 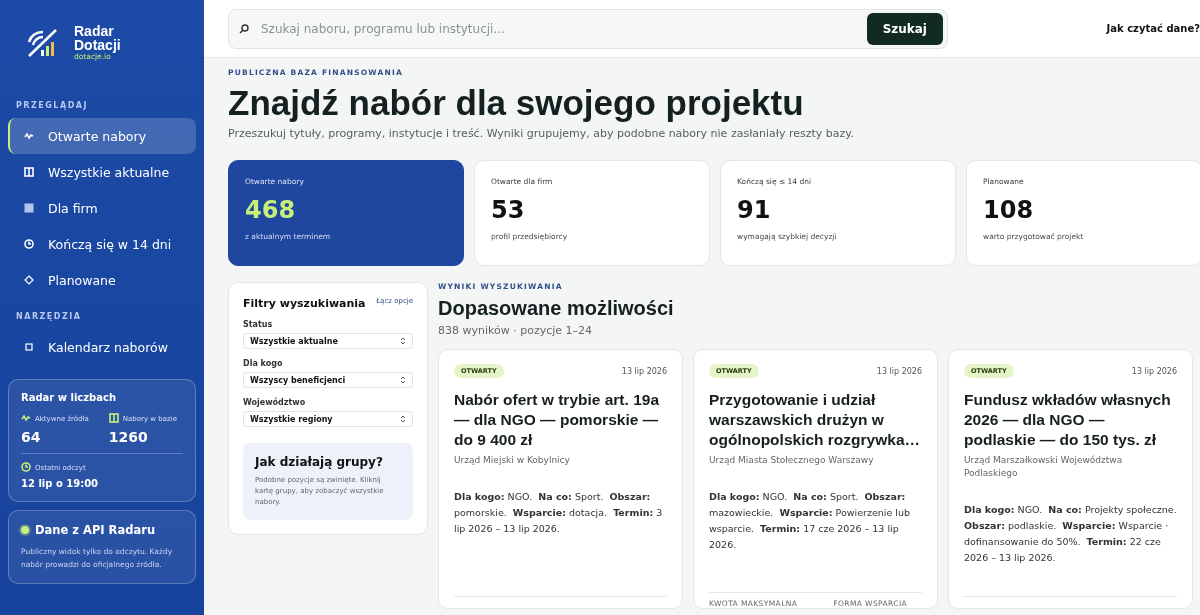 What do you see at coordinates (559, 513) in the screenshot?
I see `card-details: Dla kogo: NGO. Na co: Sport. Obszar: pomorskie. Wsparcie: dotacja. Termin: 3 lip 2026 – 13 lip 2026.` at bounding box center [559, 513].